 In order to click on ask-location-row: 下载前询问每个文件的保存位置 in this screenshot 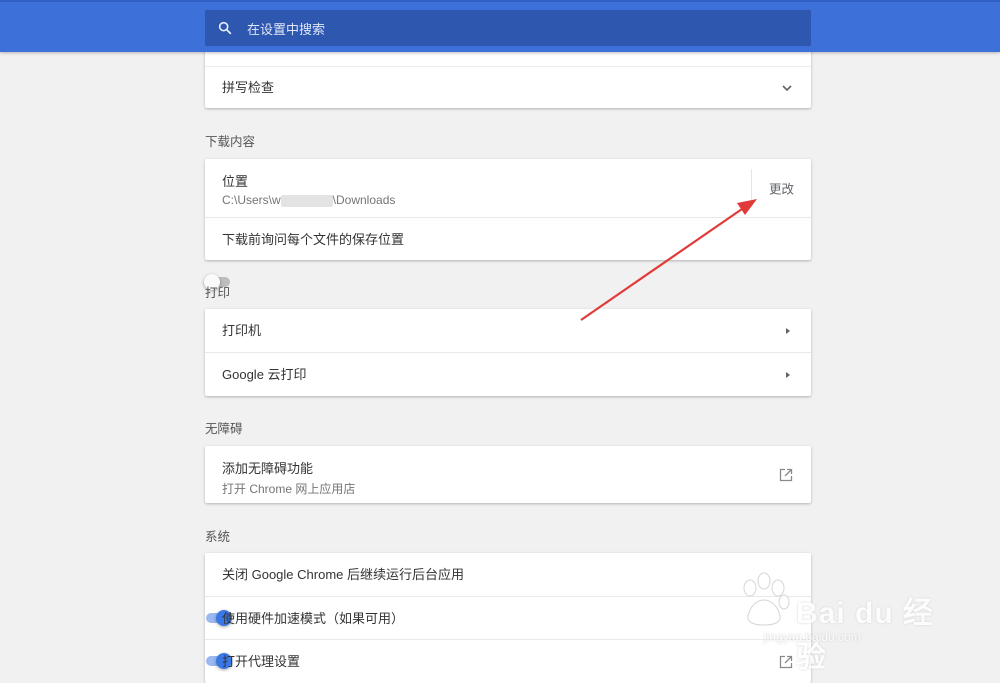, I will do `click(507, 253)`.